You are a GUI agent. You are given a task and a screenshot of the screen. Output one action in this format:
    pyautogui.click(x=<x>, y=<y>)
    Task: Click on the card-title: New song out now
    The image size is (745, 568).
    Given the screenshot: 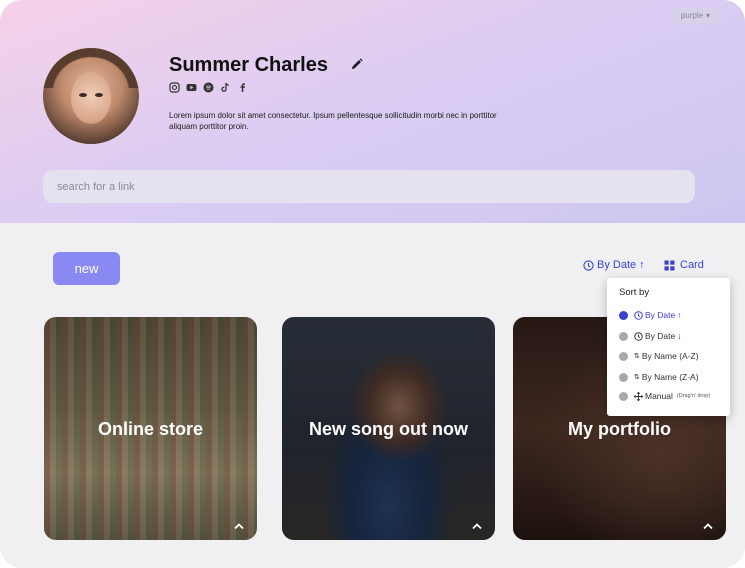 What is the action you would take?
    pyautogui.click(x=388, y=428)
    